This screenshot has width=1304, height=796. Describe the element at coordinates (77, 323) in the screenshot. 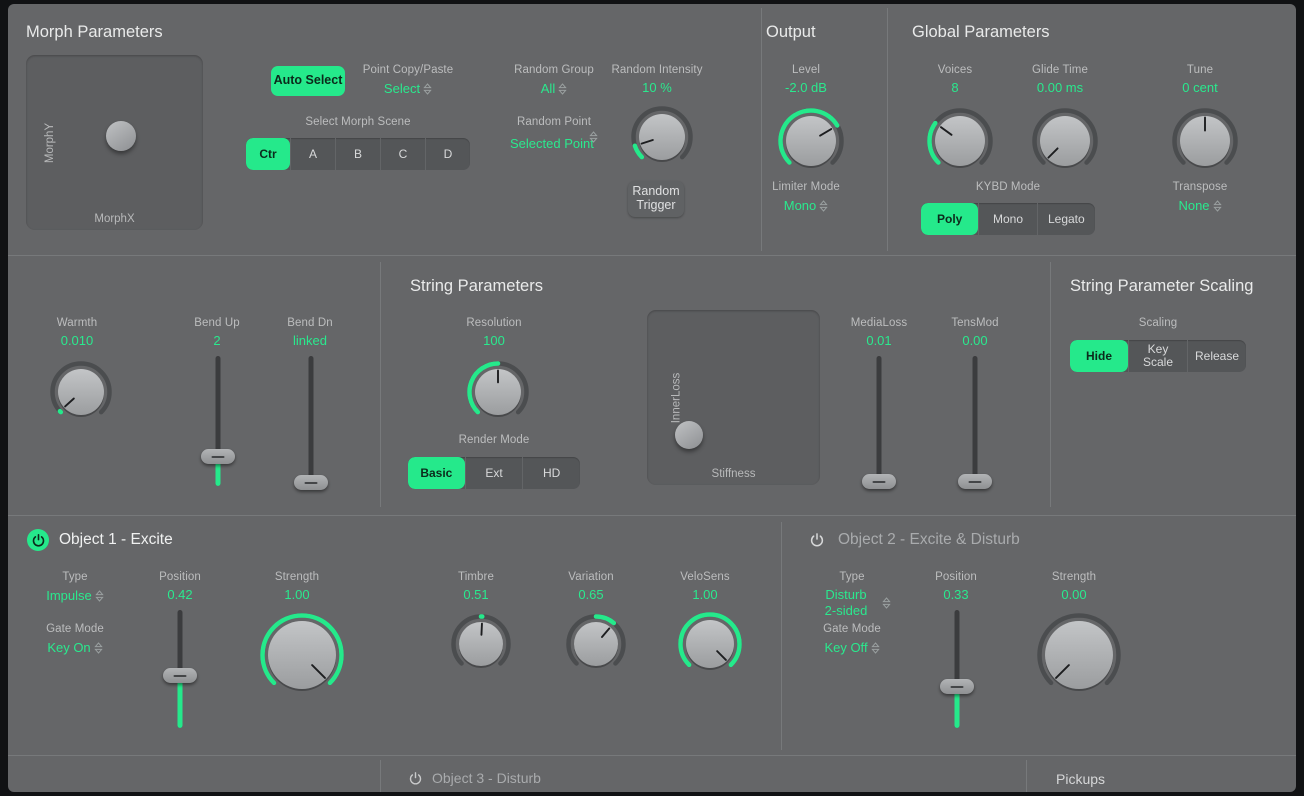

I see `warmth-label: Warmth` at that location.